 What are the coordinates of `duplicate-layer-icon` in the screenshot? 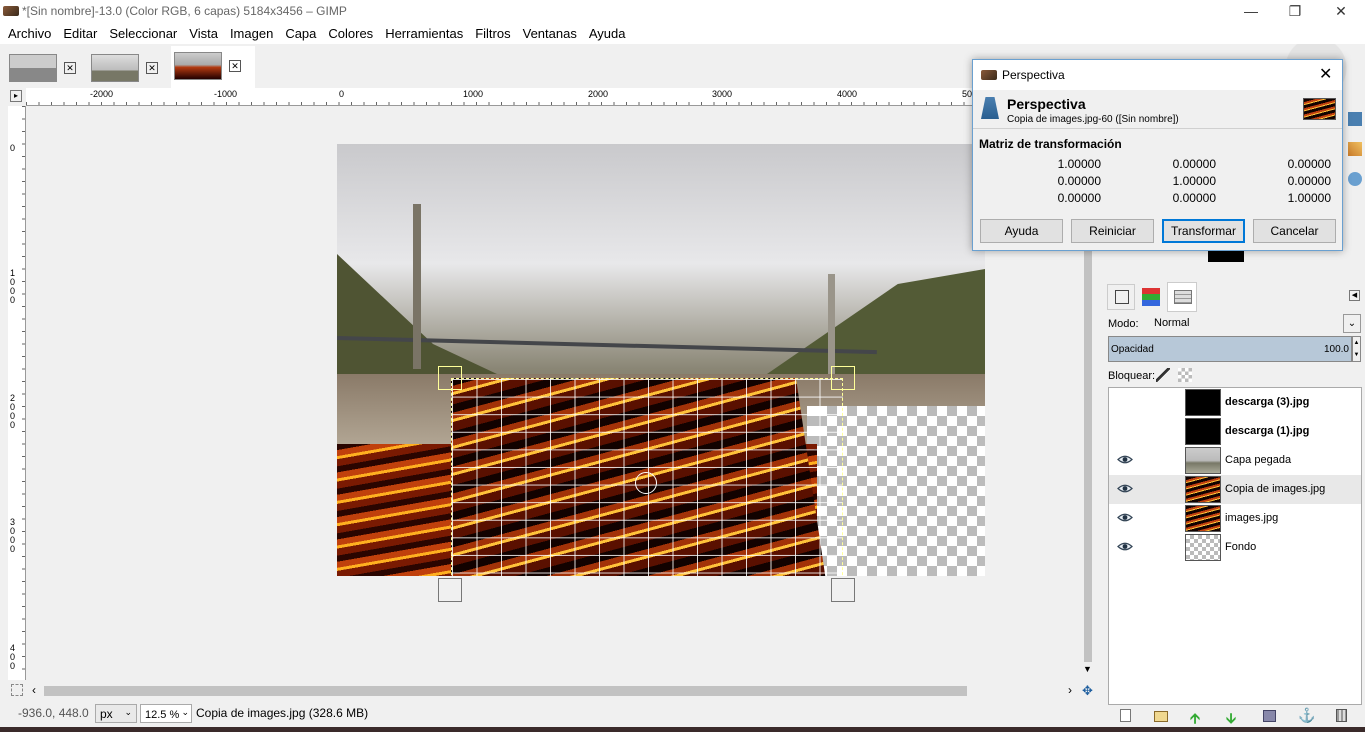 It's located at (1269, 716).